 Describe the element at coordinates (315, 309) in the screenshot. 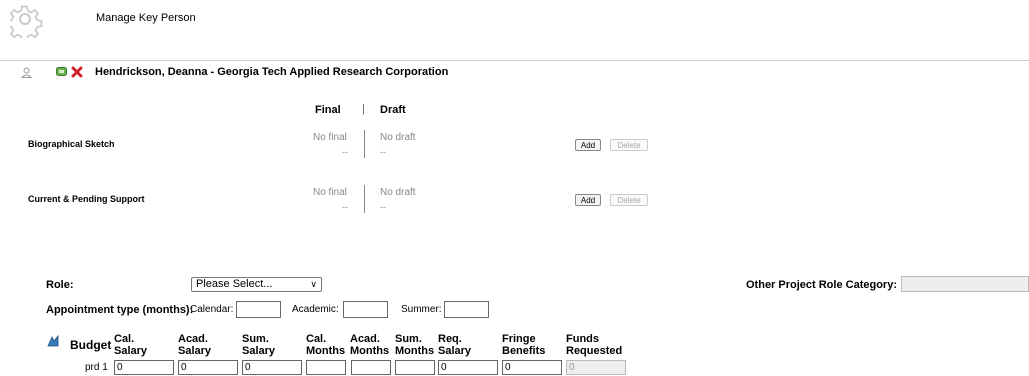

I see `academic-label: Academic:` at that location.